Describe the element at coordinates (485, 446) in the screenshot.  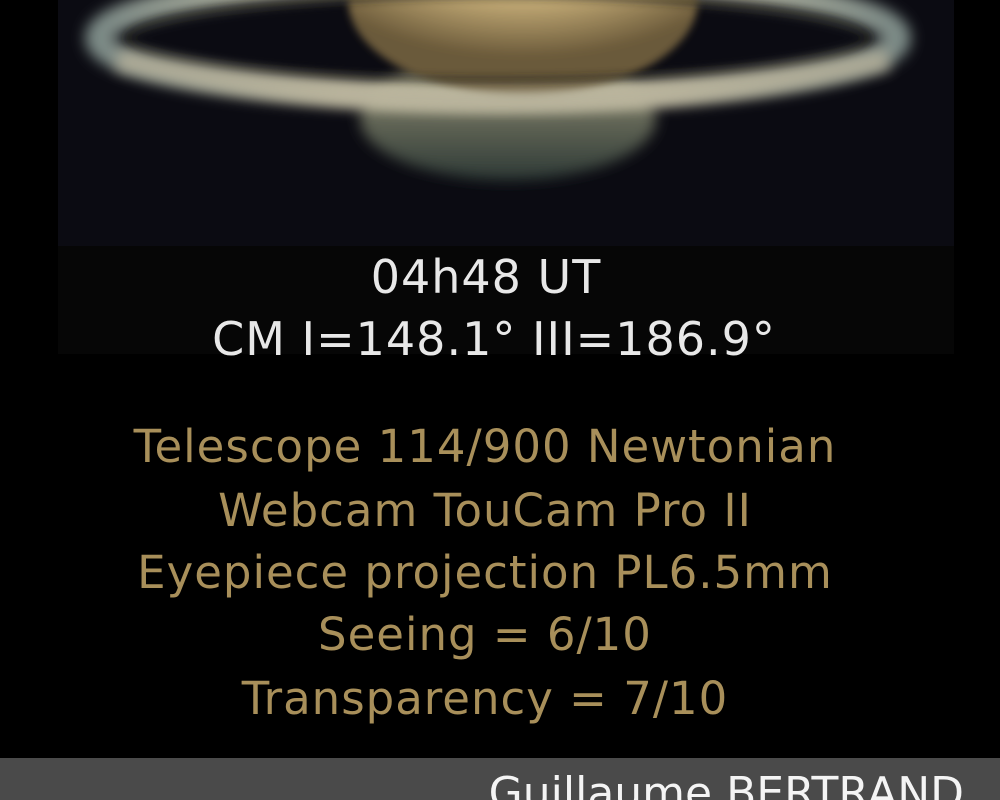
I see `telescope-spec: Telescope 114/900 Newtonian` at that location.